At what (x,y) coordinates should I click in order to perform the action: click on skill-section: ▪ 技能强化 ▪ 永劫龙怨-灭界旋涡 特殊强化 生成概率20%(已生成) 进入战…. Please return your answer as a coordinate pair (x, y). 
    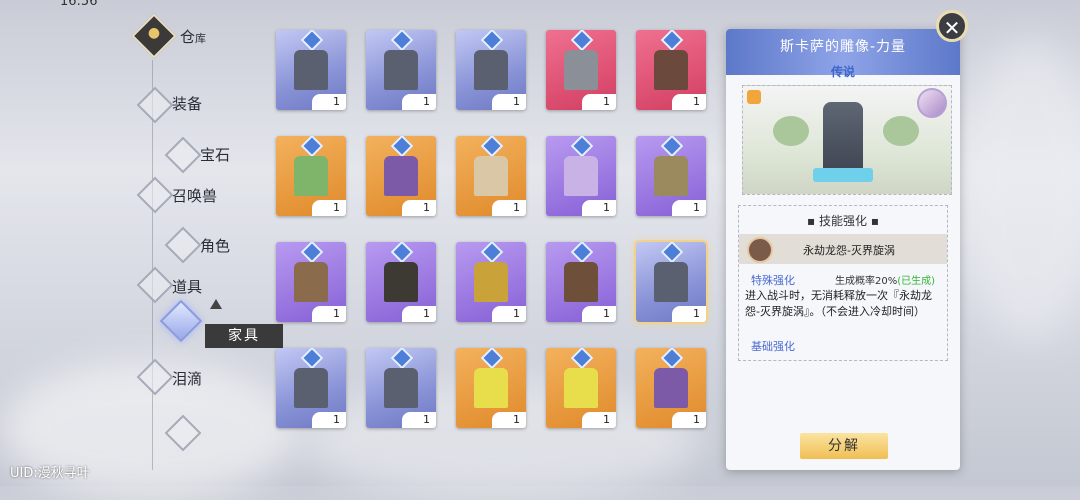
    Looking at the image, I should click on (843, 283).